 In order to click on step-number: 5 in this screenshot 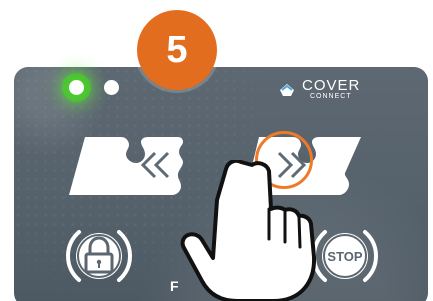, I will do `click(177, 49)`.